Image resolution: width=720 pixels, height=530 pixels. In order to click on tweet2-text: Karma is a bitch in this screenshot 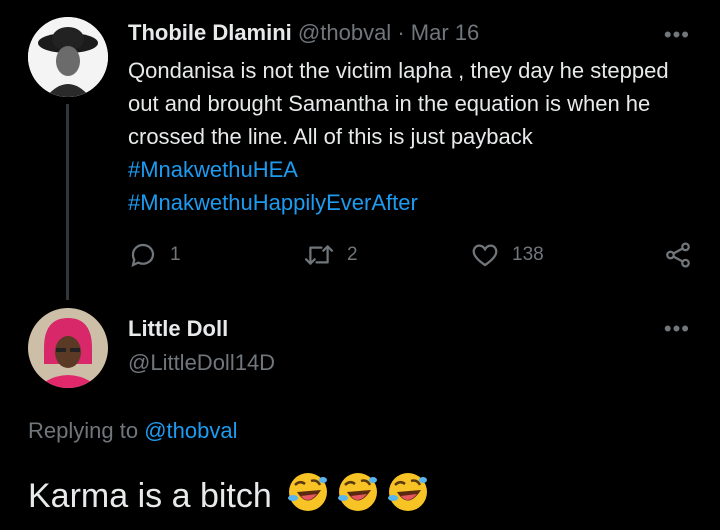, I will do `click(229, 496)`.